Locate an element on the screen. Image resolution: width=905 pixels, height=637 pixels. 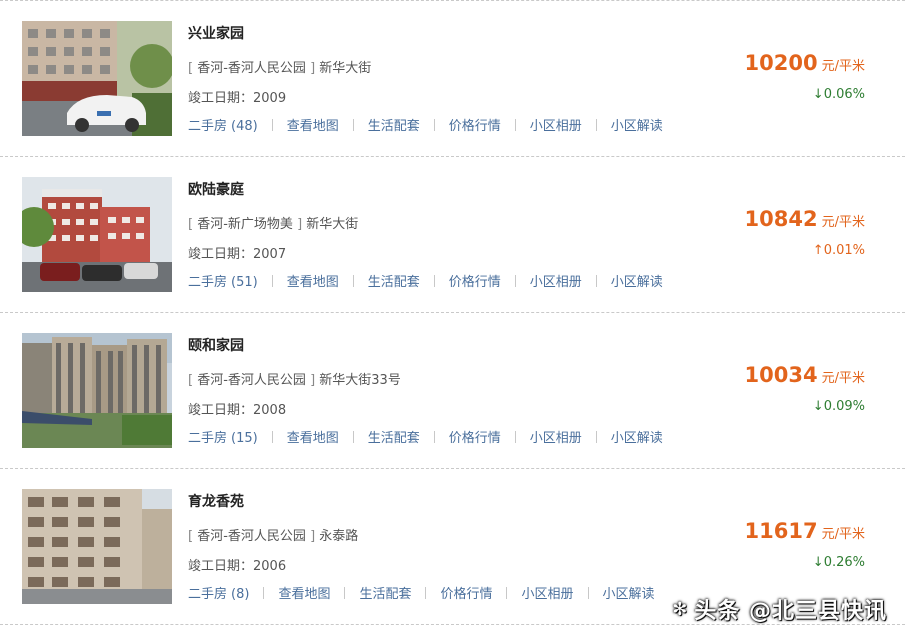
paw-icon: ✻ is located at coordinates (680, 609).